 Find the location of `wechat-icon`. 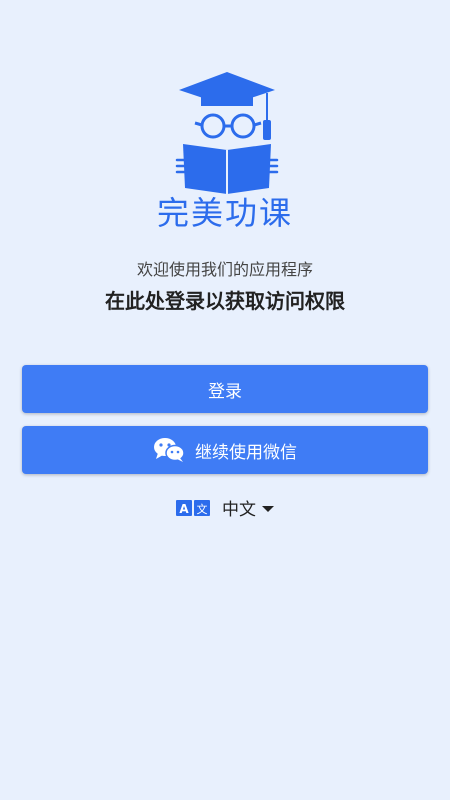

wechat-icon is located at coordinates (169, 450).